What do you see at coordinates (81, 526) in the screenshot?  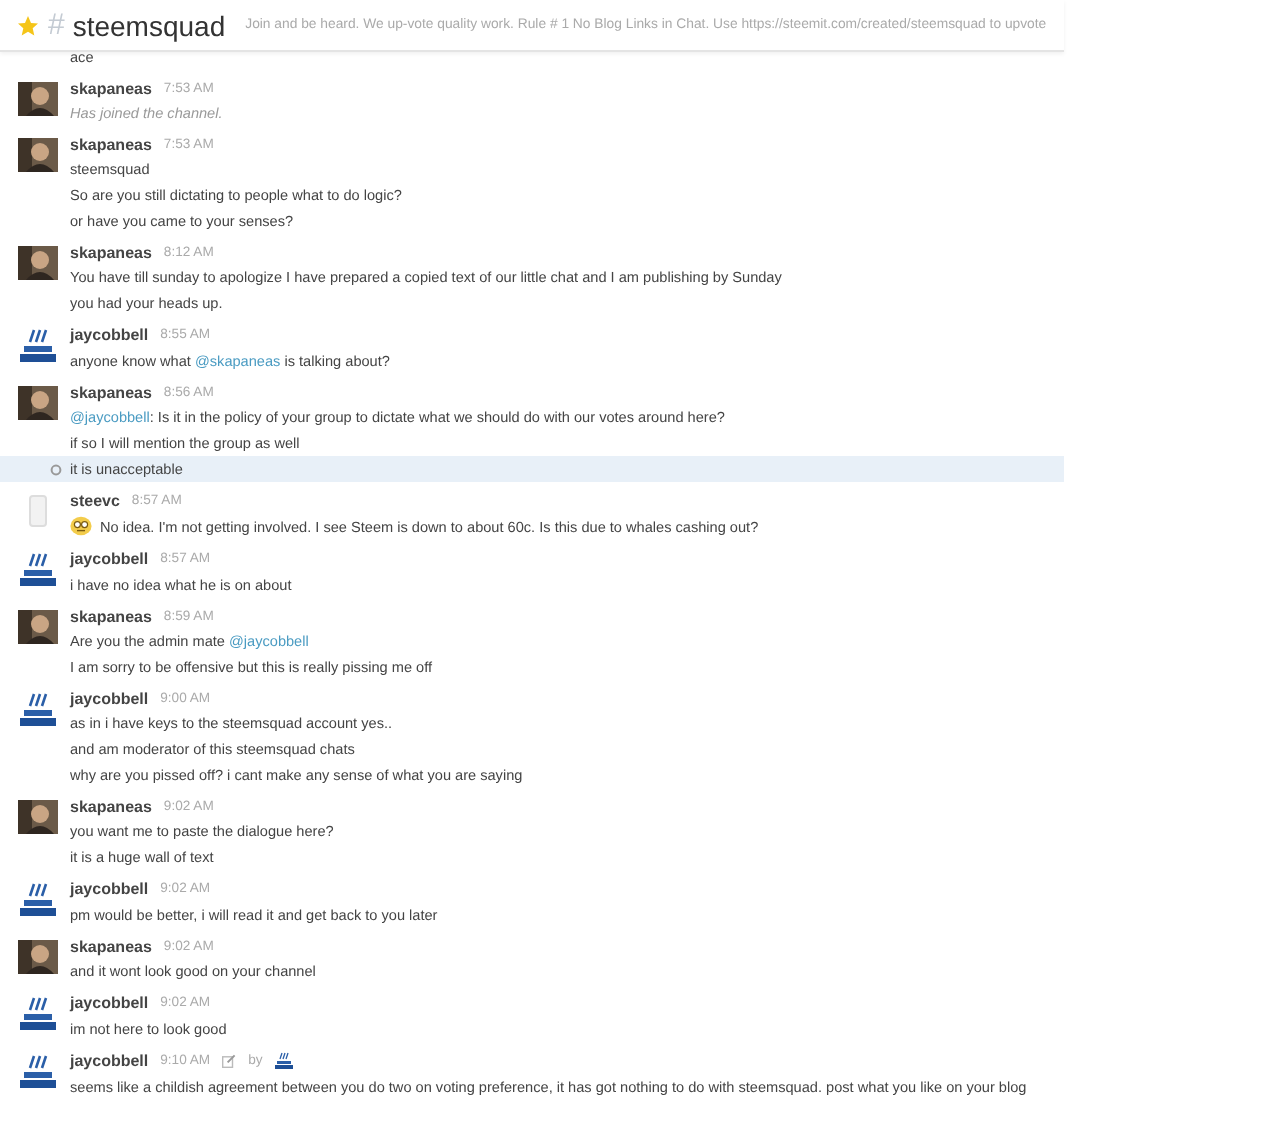 I see `face-icon` at bounding box center [81, 526].